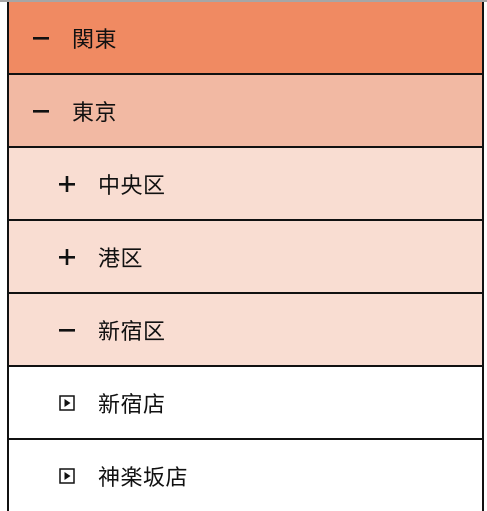  What do you see at coordinates (245, 38) in the screenshot?
I see `tree-node-kanto: 関東` at bounding box center [245, 38].